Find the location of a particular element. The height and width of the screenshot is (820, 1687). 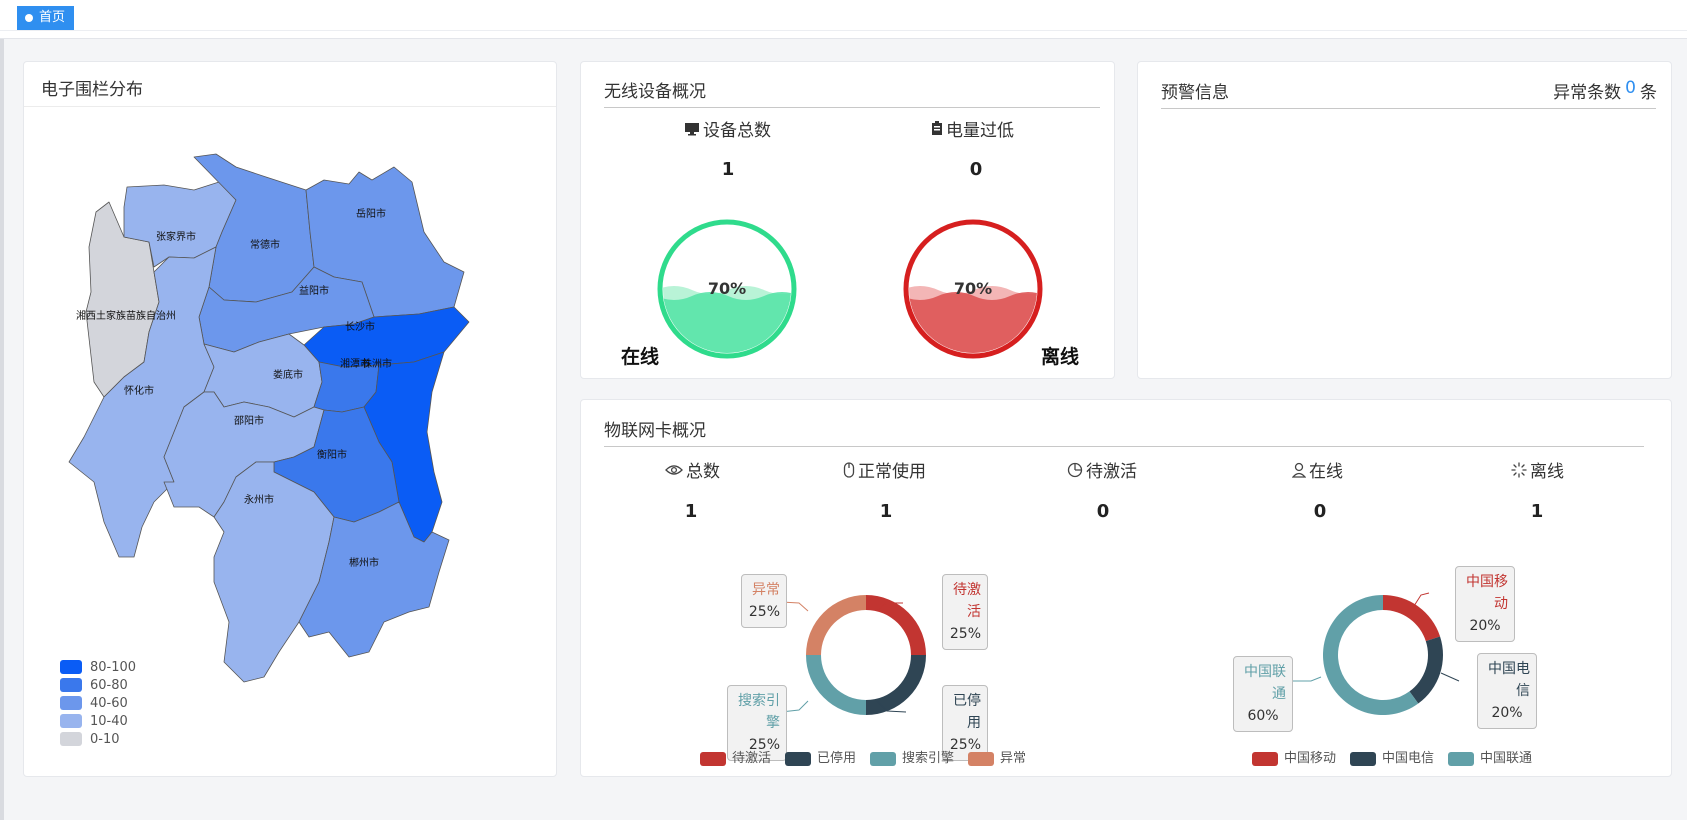

map-legend-item: 0-10 is located at coordinates (98, 739).